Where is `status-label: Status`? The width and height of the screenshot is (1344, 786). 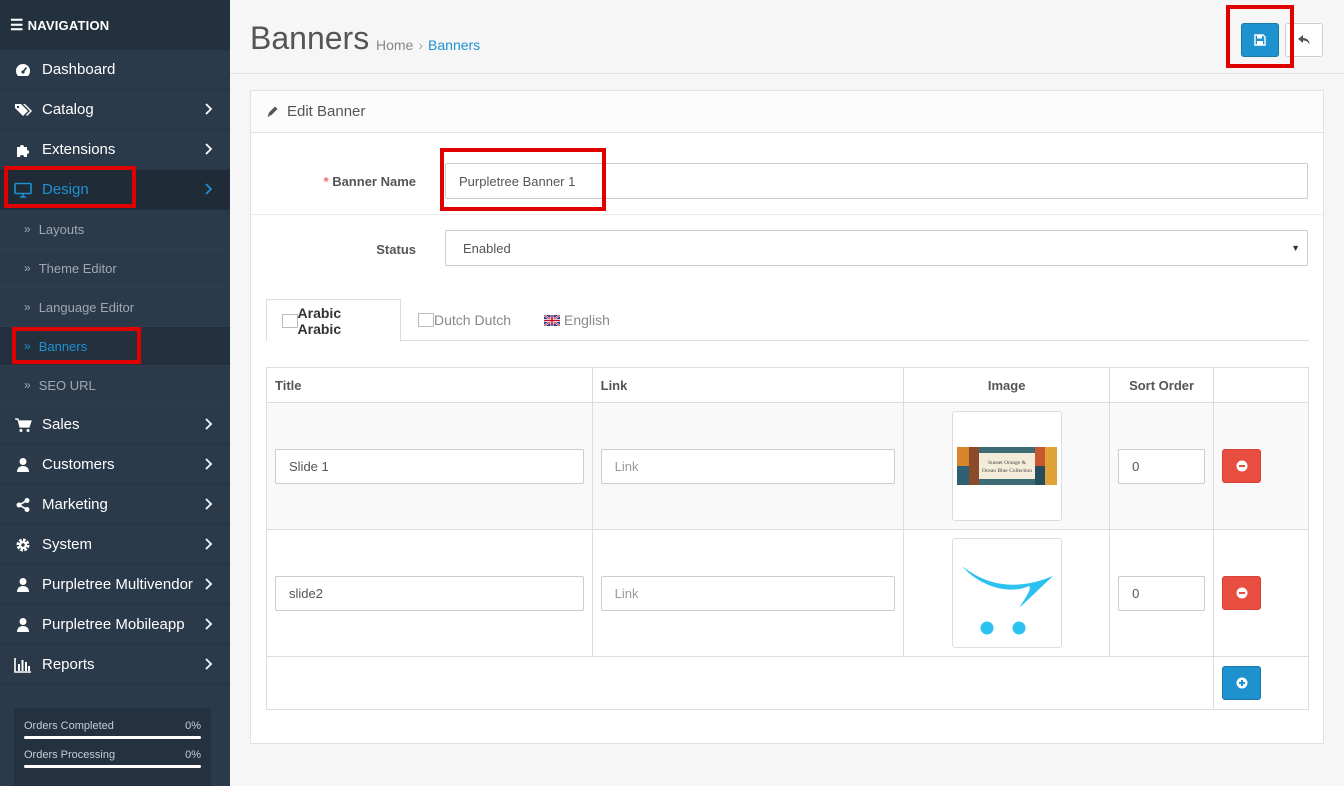 status-label: Status is located at coordinates (396, 249).